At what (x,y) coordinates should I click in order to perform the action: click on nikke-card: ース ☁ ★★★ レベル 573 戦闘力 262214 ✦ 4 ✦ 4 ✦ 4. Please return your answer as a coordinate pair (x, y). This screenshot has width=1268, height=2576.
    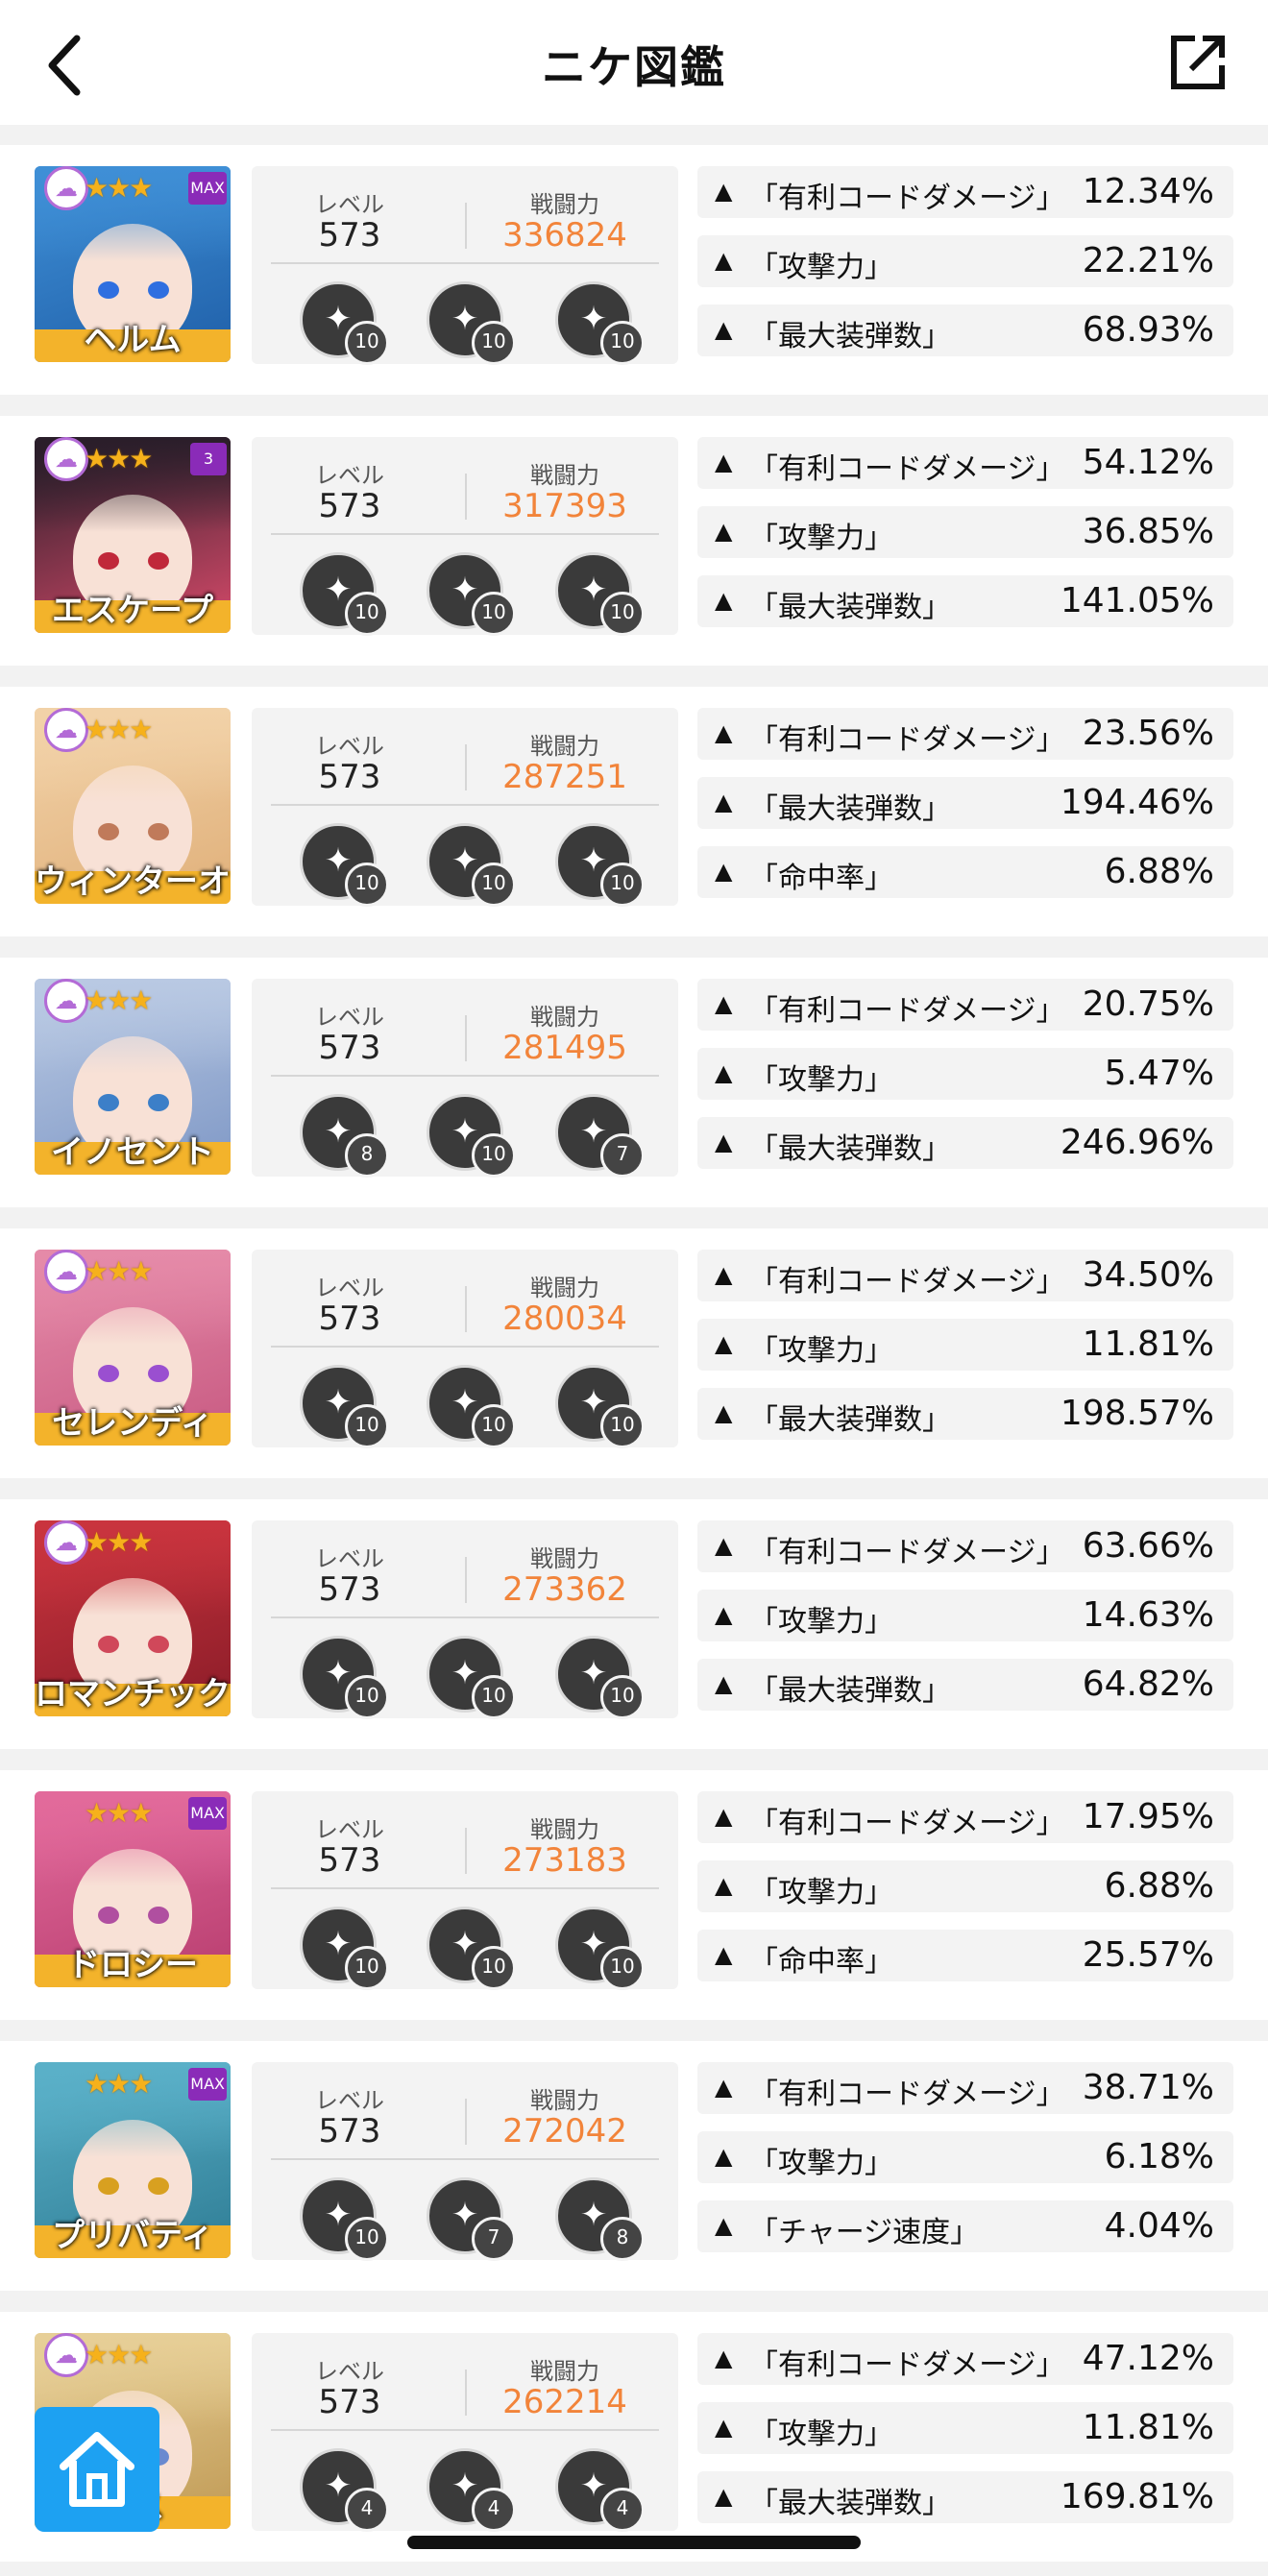
    Looking at the image, I should click on (634, 2437).